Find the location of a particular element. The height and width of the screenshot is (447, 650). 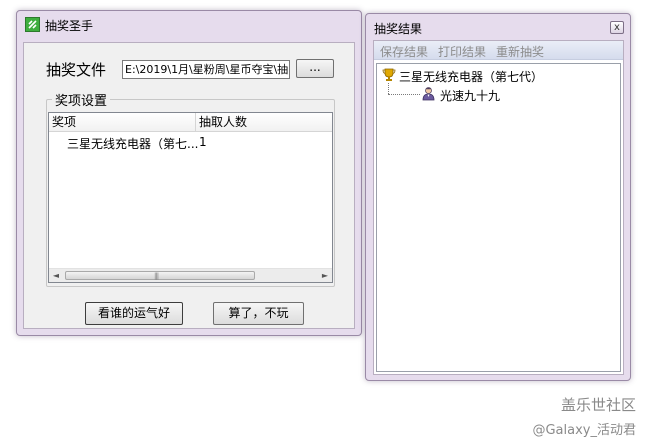

tree-prize-node: 三星无线充电器（第七代） is located at coordinates (471, 76).